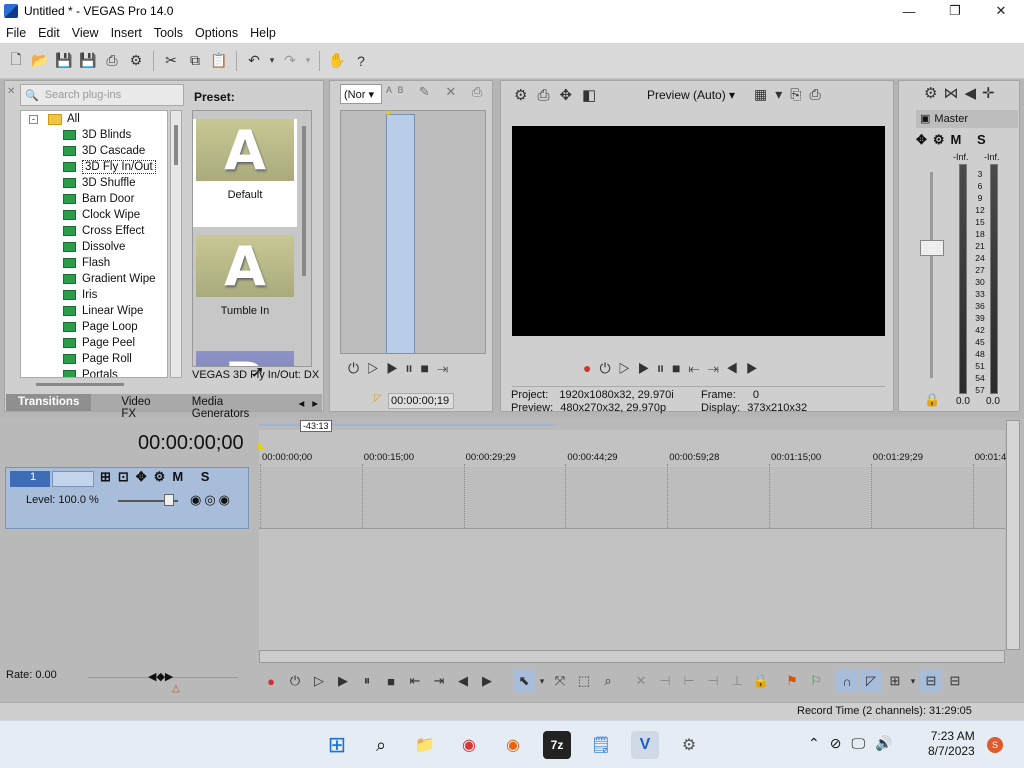  What do you see at coordinates (415, 681) in the screenshot?
I see `go-to-start-icon: ⇤` at bounding box center [415, 681].